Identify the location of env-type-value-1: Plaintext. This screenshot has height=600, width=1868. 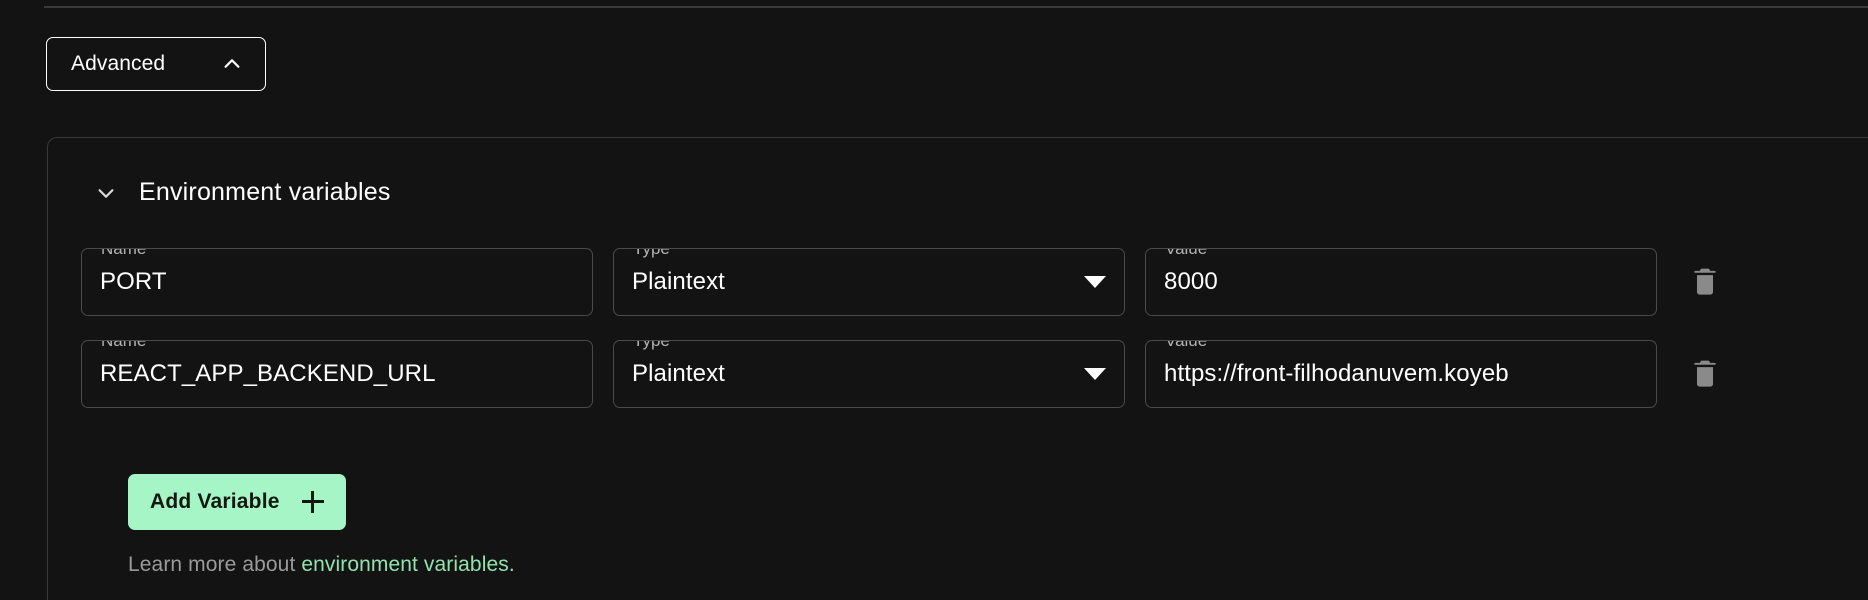
(678, 373).